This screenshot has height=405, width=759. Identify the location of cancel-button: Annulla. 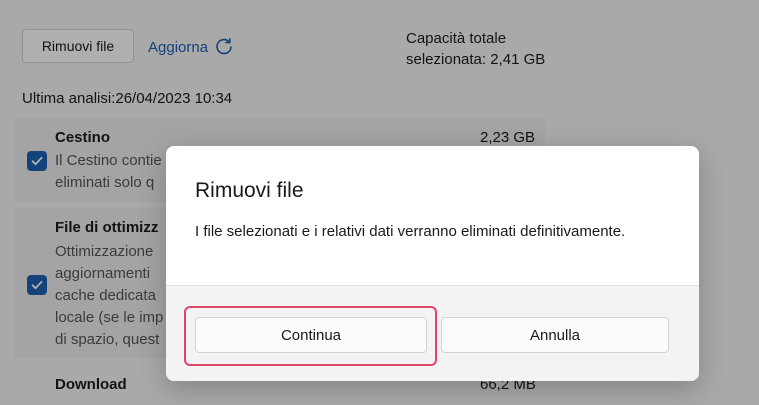
(555, 335).